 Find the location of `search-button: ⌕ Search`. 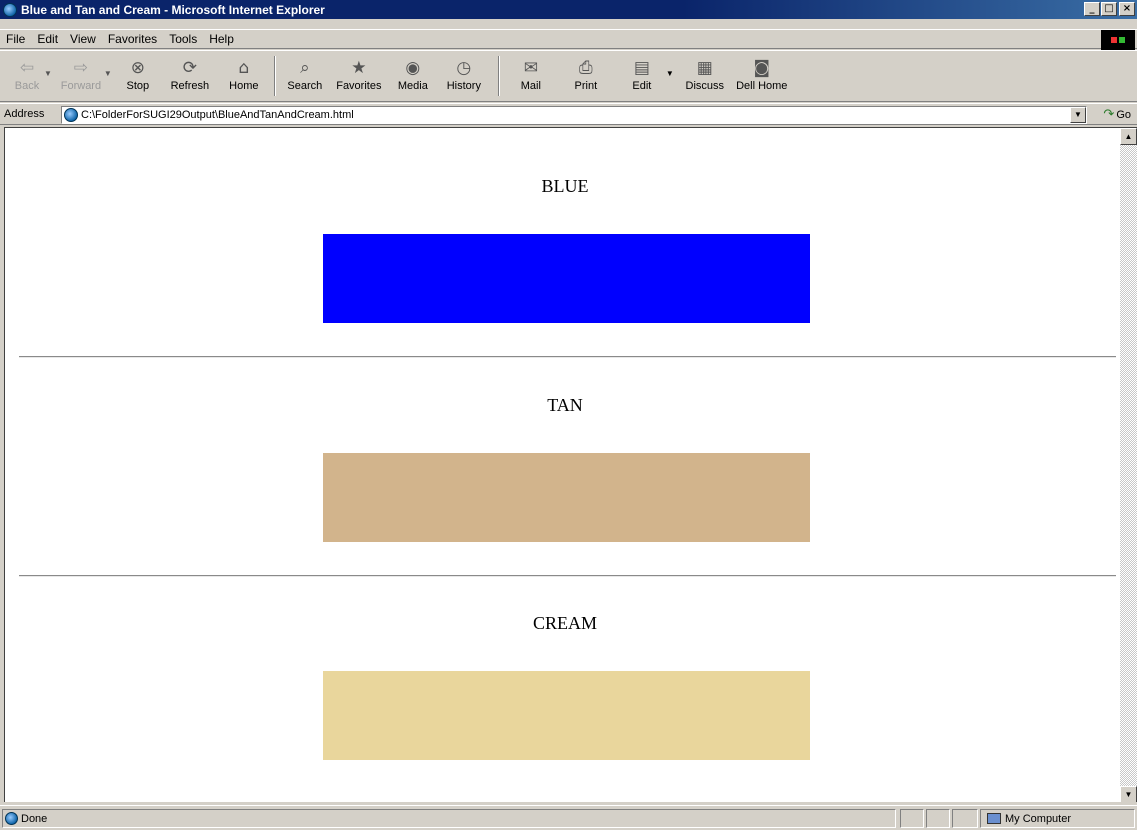

search-button: ⌕ Search is located at coordinates (305, 75).